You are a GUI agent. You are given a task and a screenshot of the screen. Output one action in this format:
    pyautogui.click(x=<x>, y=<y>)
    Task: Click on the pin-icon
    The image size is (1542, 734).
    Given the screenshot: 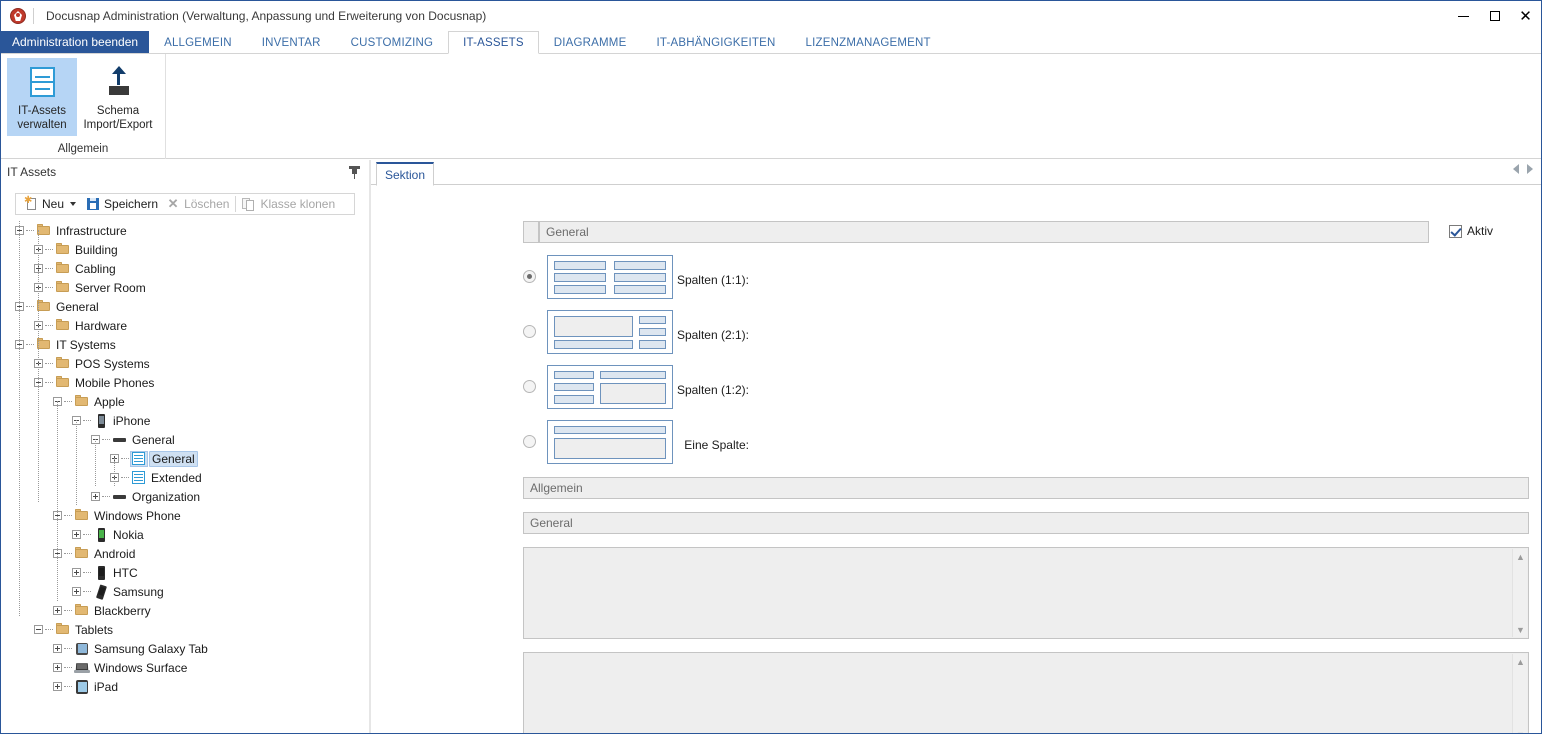 What is the action you would take?
    pyautogui.click(x=355, y=172)
    